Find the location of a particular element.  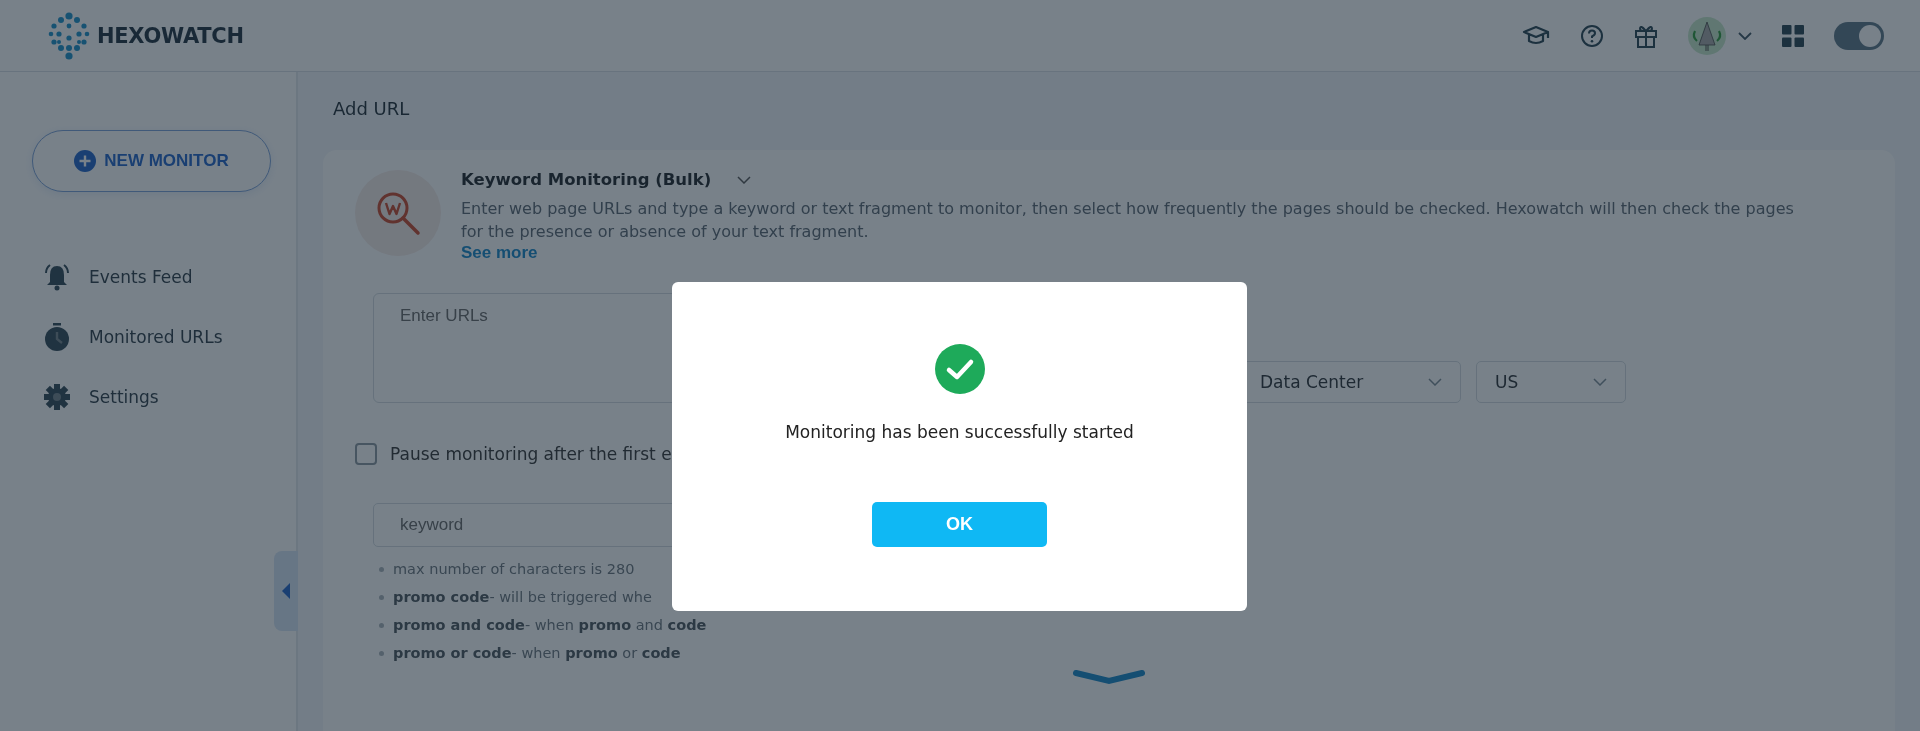

pause-label: Pause monitoring after the first e is located at coordinates (531, 454).